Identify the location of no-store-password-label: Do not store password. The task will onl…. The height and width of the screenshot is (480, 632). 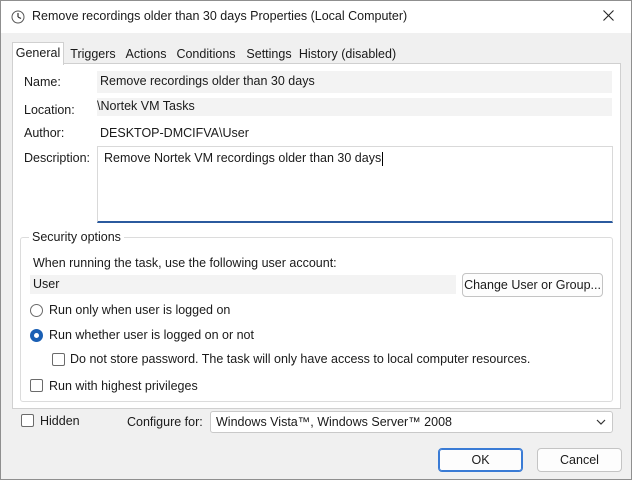
(300, 359).